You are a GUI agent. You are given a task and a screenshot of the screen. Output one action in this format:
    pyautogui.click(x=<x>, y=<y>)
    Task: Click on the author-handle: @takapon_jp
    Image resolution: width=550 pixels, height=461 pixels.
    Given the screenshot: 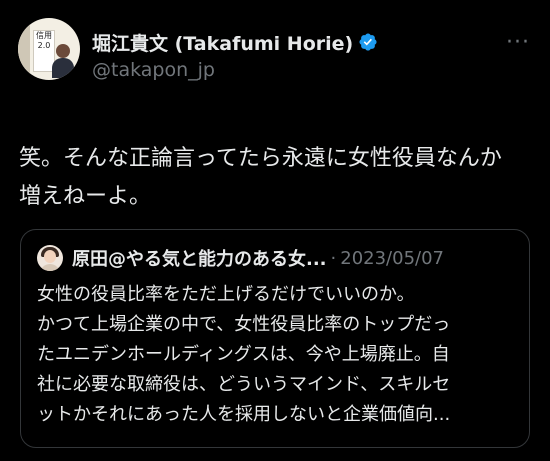 What is the action you would take?
    pyautogui.click(x=313, y=70)
    